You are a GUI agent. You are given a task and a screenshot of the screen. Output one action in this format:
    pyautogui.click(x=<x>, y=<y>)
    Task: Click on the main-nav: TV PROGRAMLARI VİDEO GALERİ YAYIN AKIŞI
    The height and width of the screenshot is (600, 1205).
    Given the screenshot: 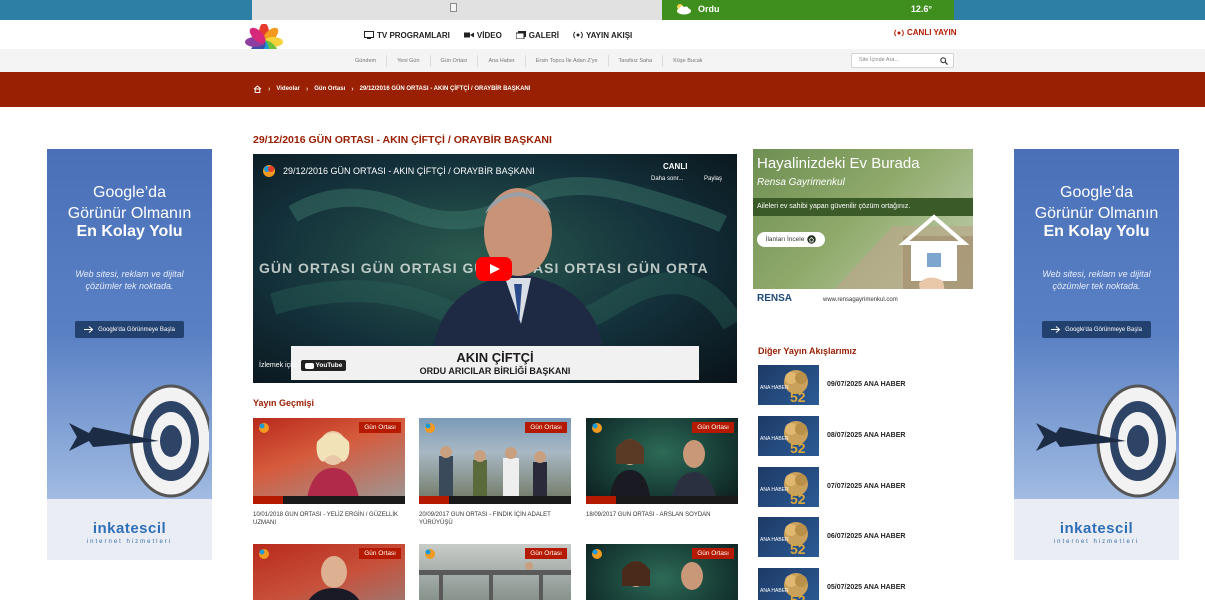 What is the action you would take?
    pyautogui.click(x=498, y=35)
    